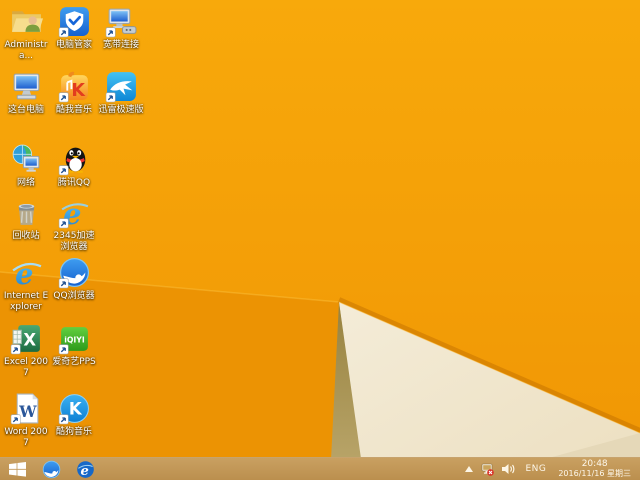 The image size is (640, 480). I want to click on desktop-icon-excel-2007: Excel 2007, so click(26, 350).